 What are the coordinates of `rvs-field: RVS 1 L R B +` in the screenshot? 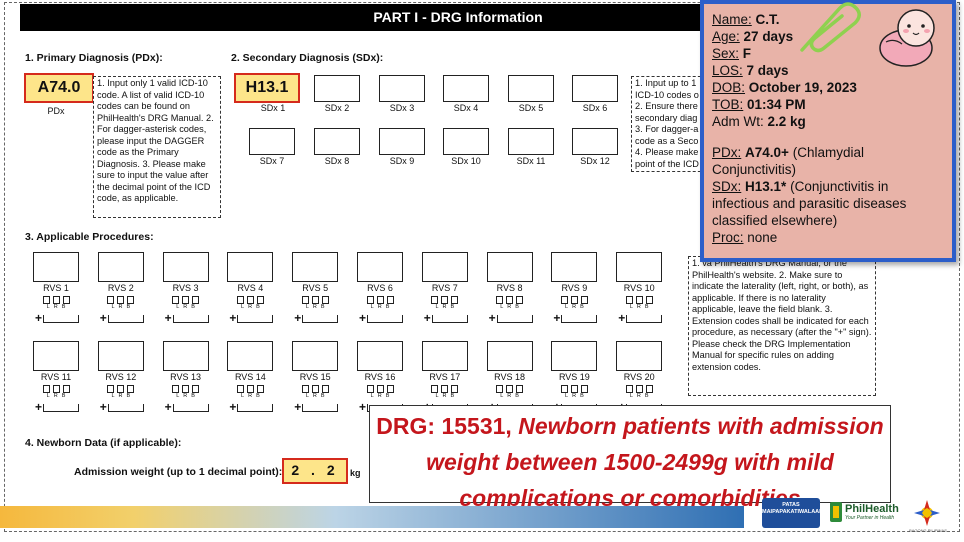 It's located at (56, 288).